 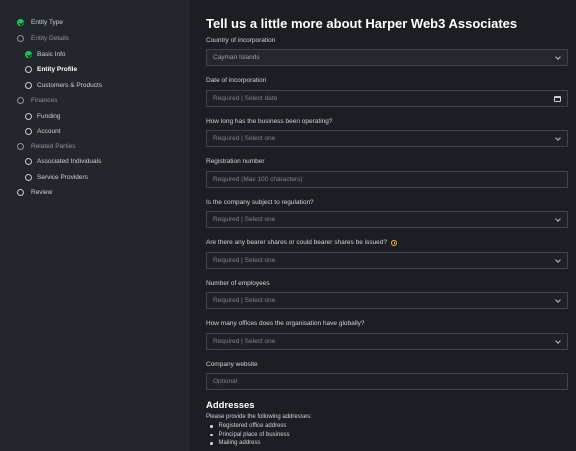 What do you see at coordinates (387, 57) in the screenshot?
I see `country-of-incorporation-select: Cayman Islands` at bounding box center [387, 57].